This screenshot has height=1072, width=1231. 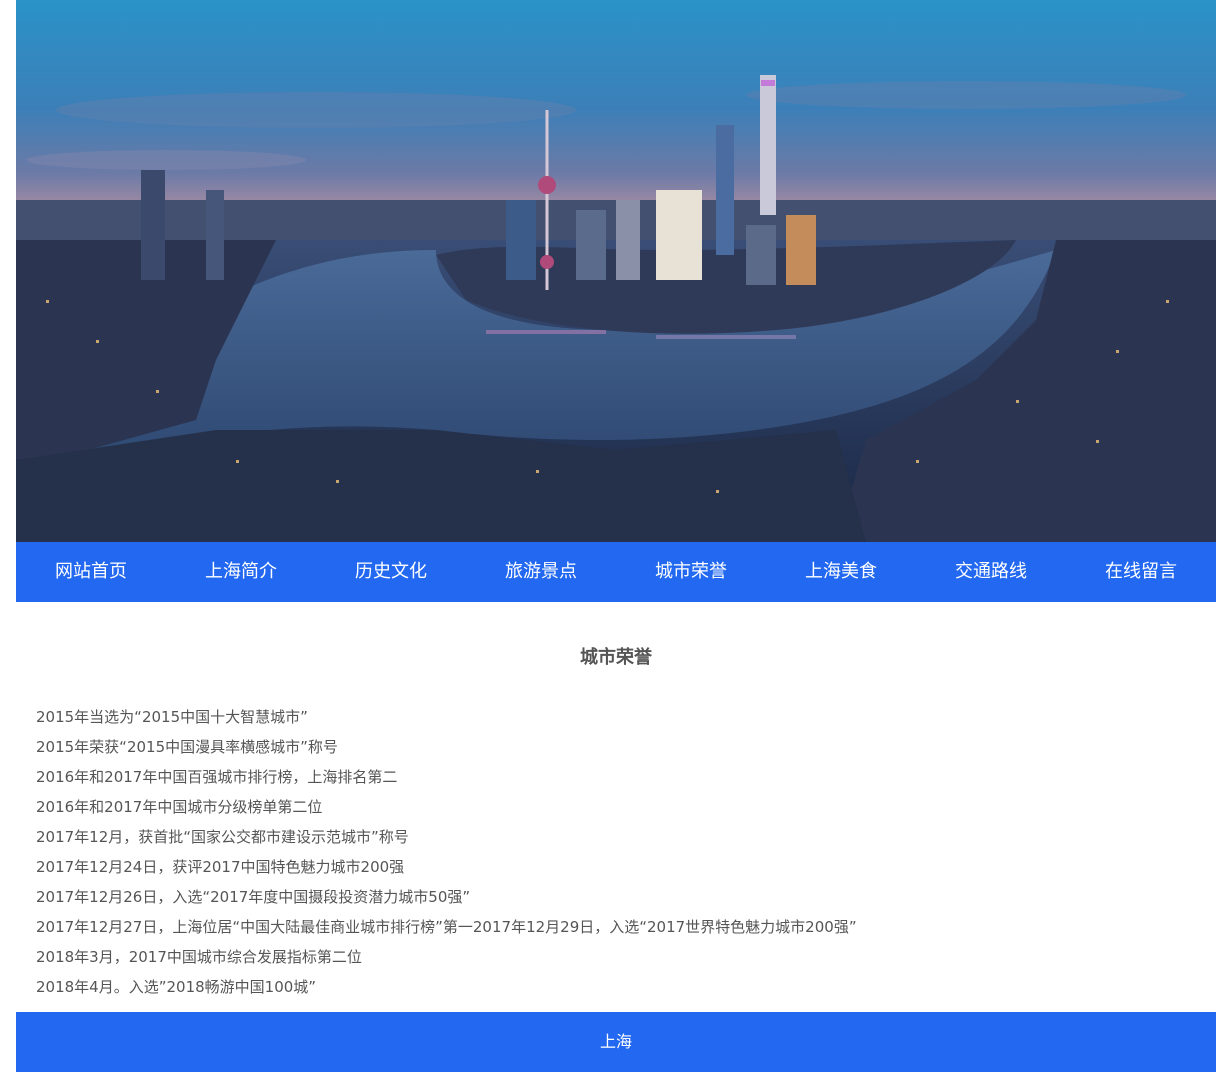 I want to click on nav-item-home: 网站首页, so click(x=91, y=572).